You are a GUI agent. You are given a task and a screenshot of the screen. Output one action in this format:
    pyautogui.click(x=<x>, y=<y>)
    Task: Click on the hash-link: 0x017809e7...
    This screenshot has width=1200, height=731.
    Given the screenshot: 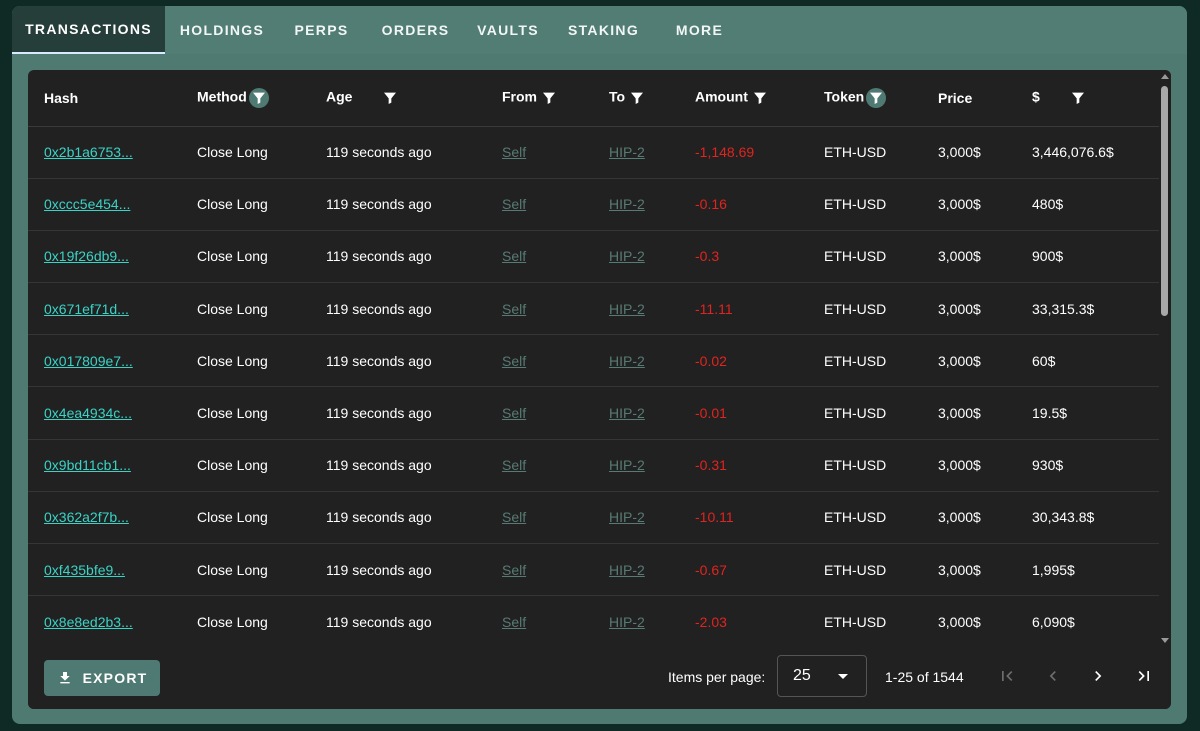 What is the action you would take?
    pyautogui.click(x=88, y=361)
    